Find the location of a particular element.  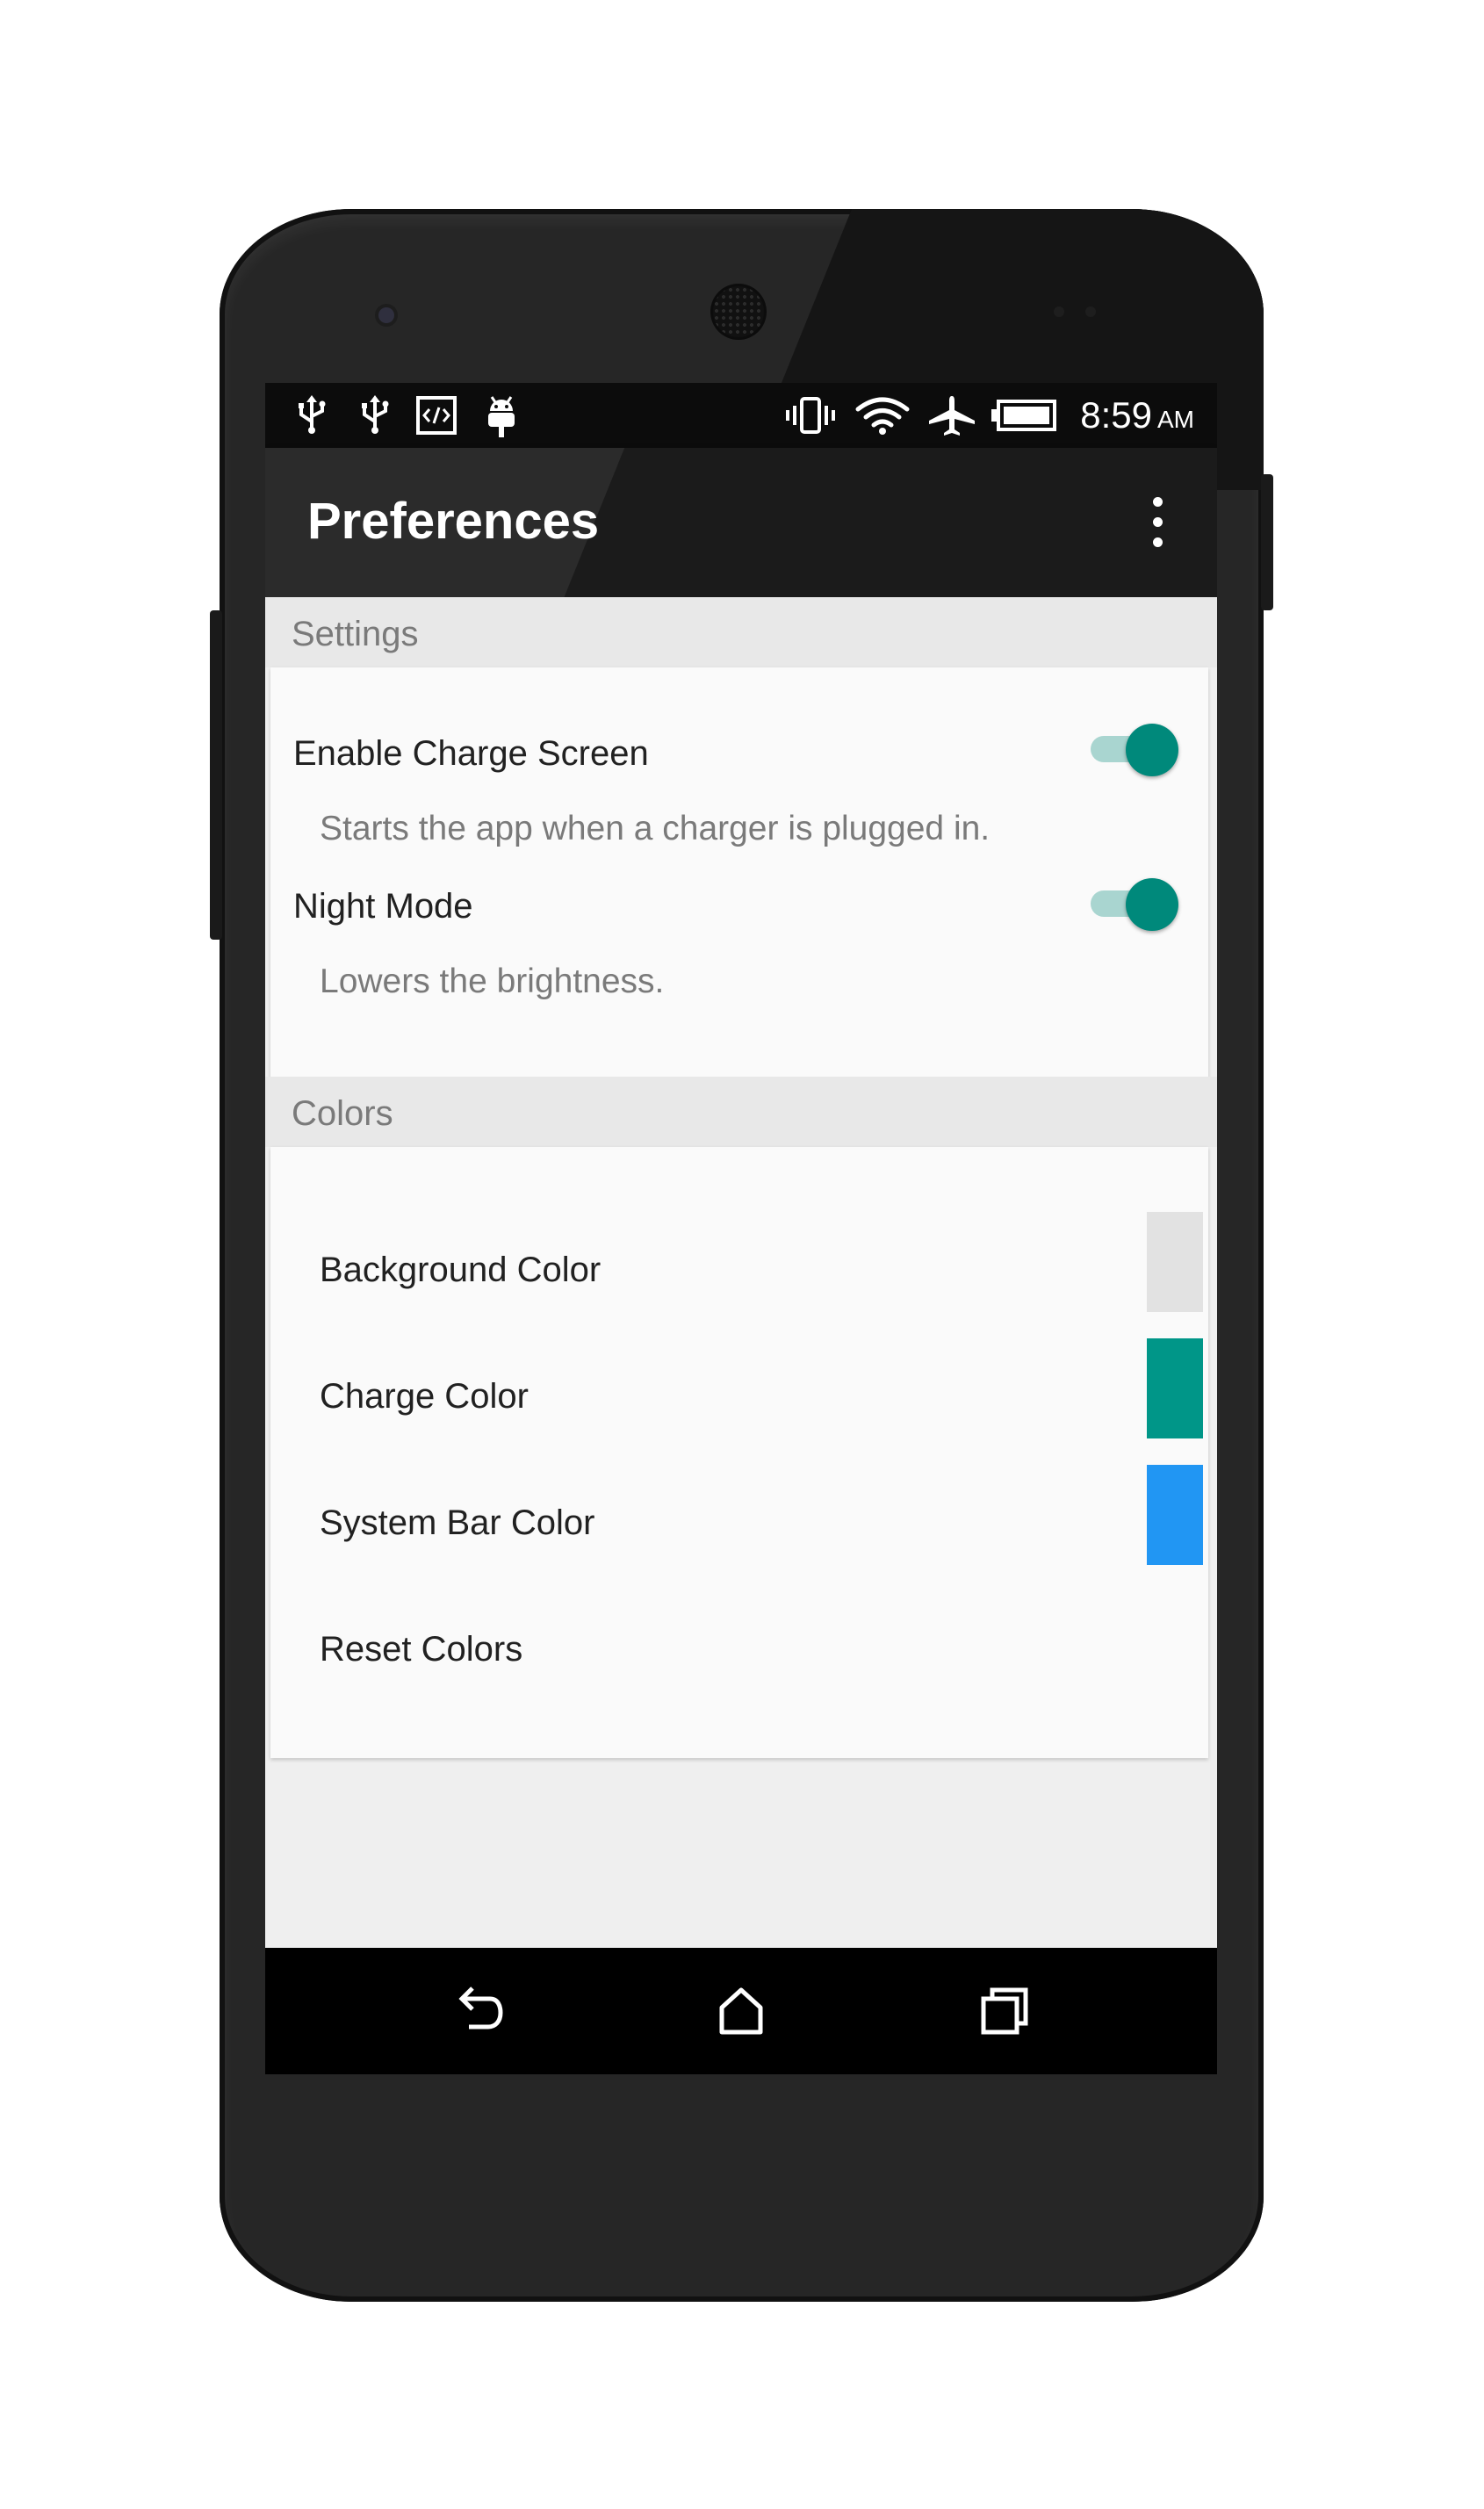

android-debug-icon is located at coordinates (501, 416).